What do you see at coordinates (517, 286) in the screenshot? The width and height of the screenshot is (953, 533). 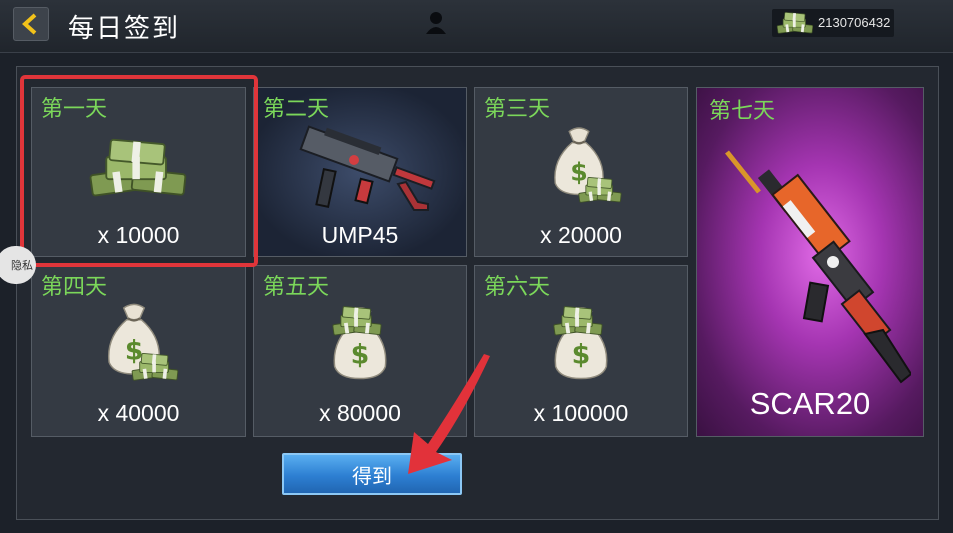 I see `day-label: 第六天` at bounding box center [517, 286].